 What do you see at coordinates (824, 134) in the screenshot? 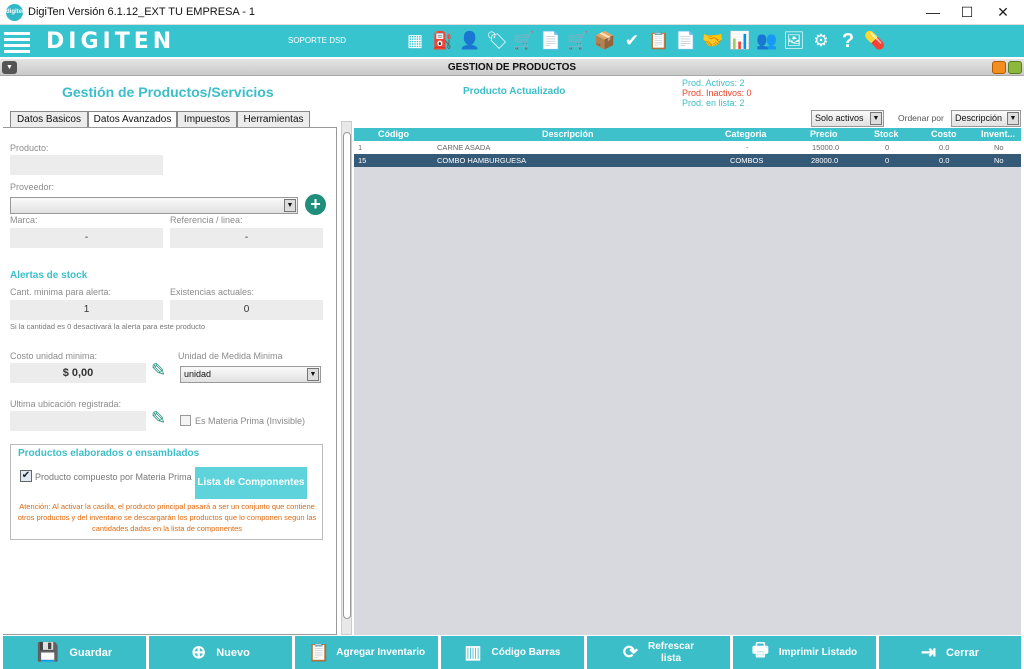
I see `col-precio: Precio` at bounding box center [824, 134].